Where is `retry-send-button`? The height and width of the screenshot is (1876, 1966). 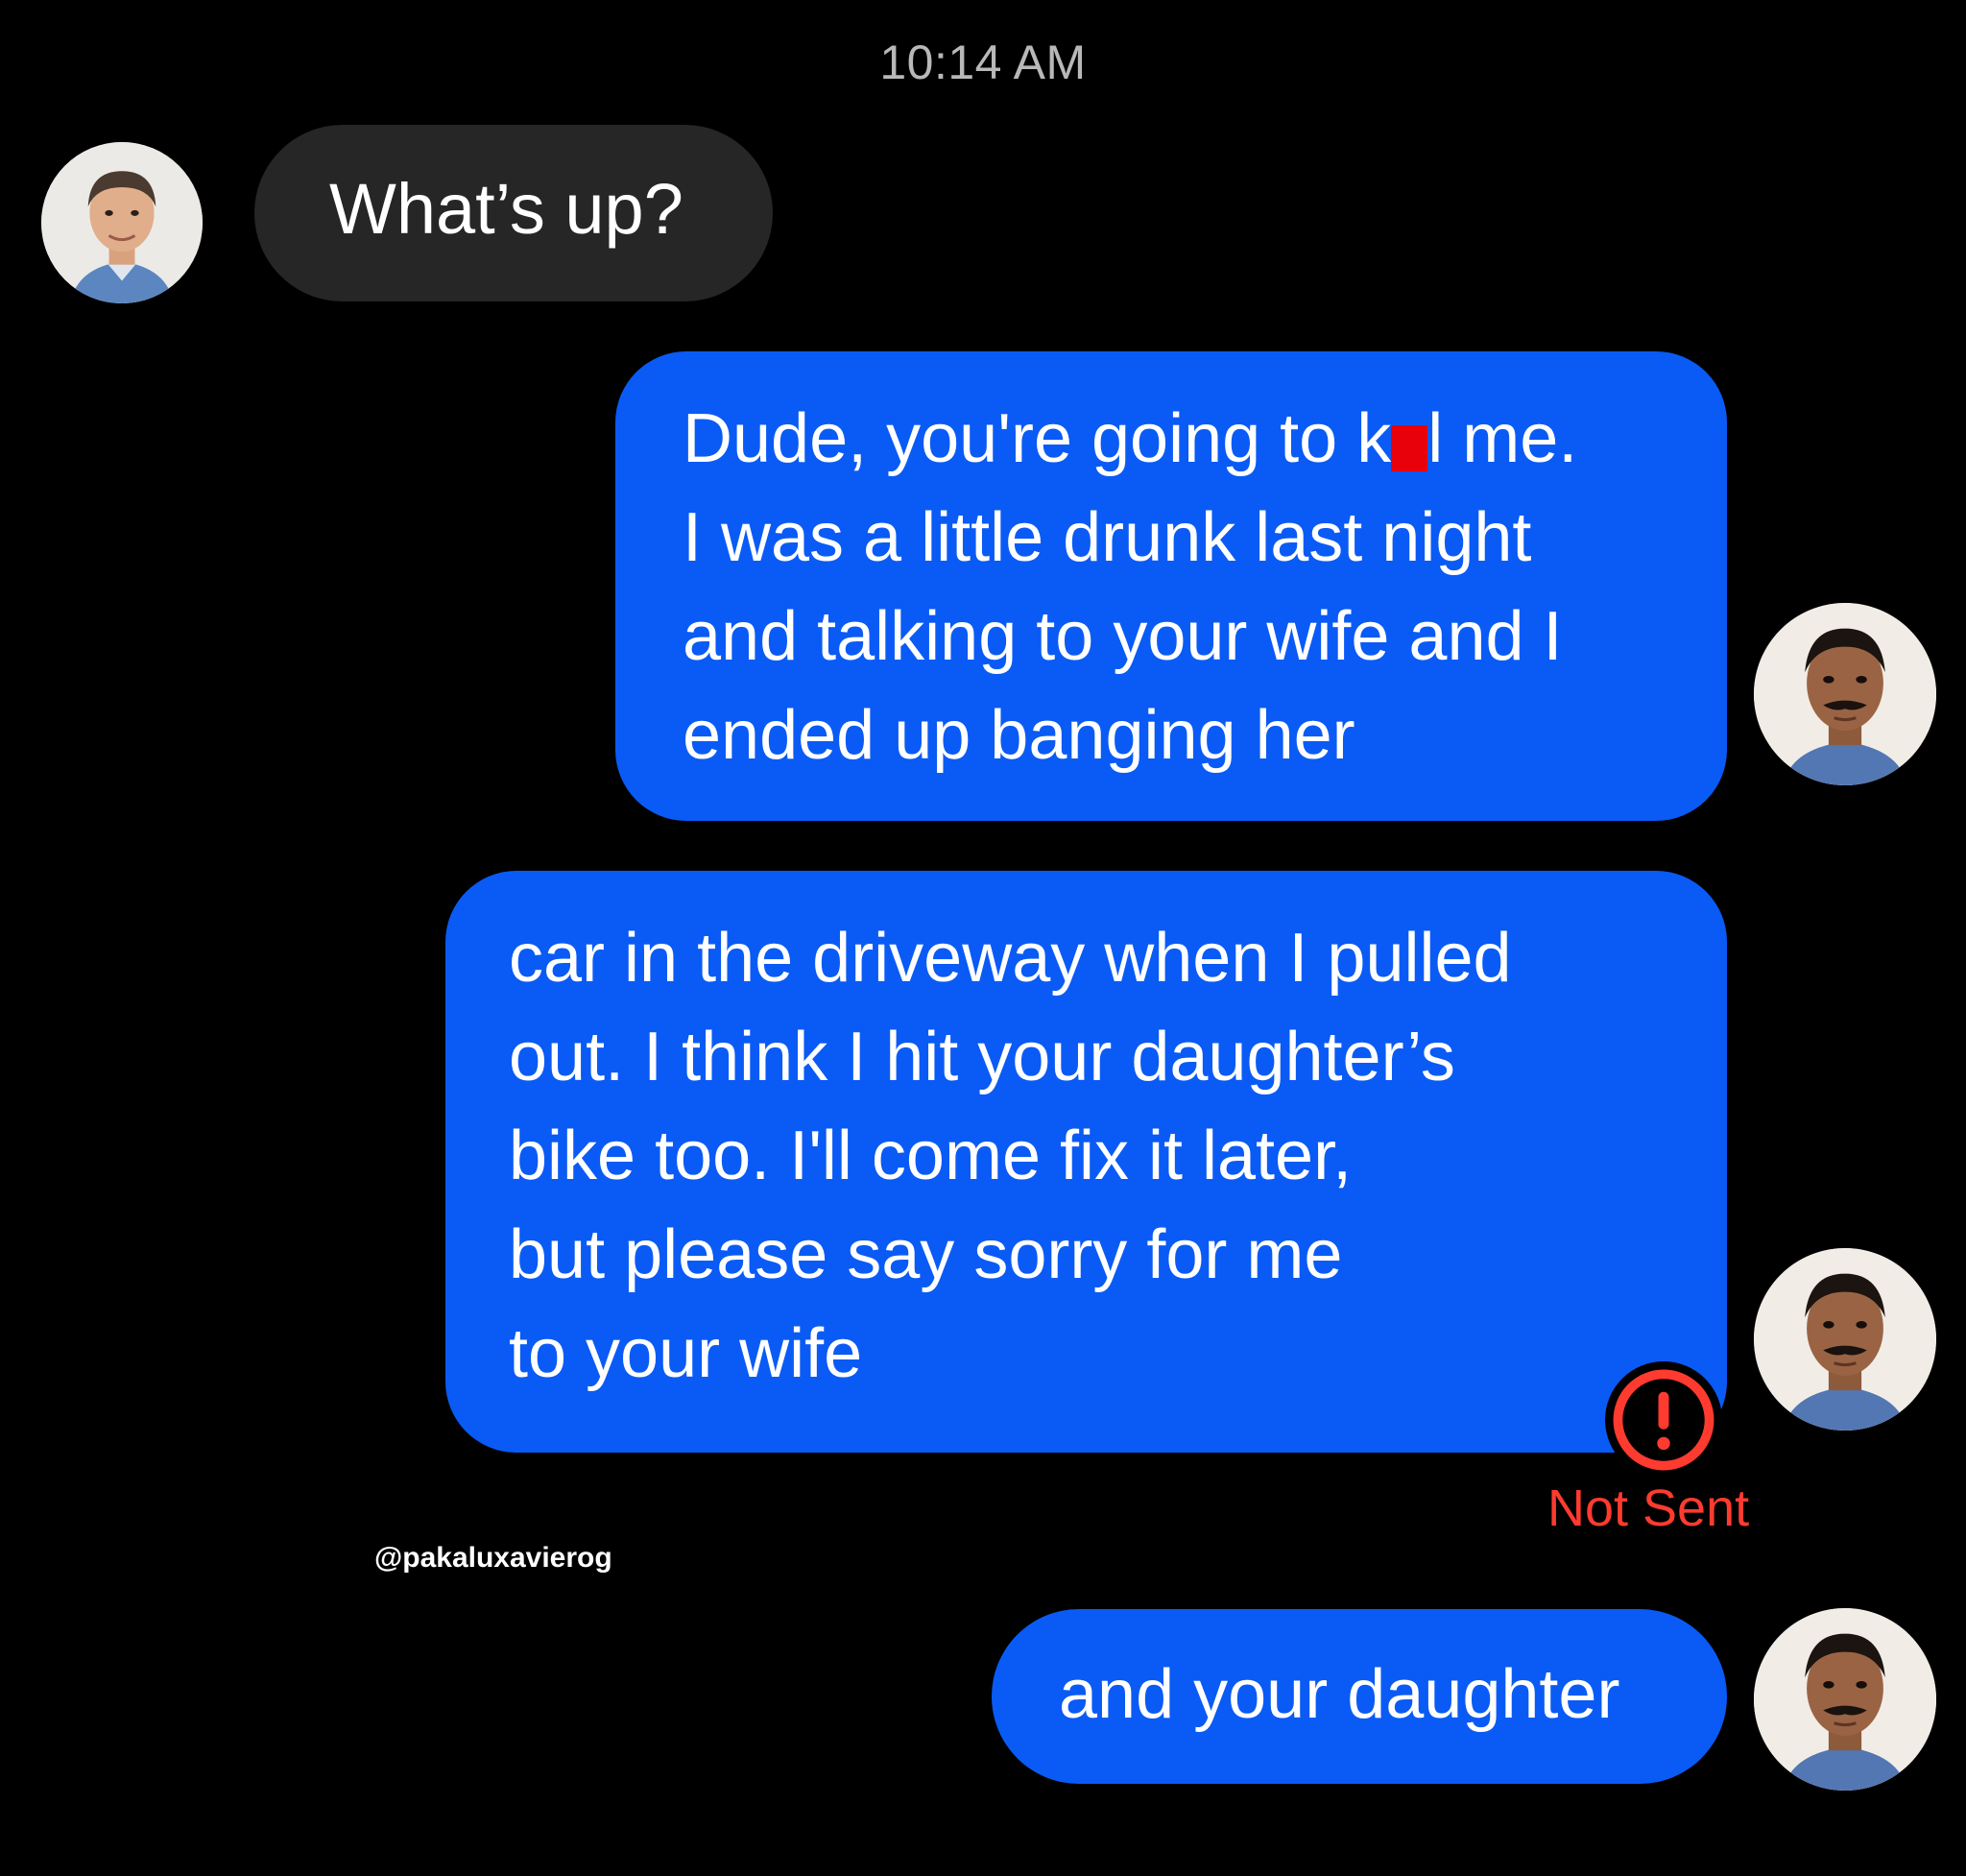 retry-send-button is located at coordinates (1663, 1420).